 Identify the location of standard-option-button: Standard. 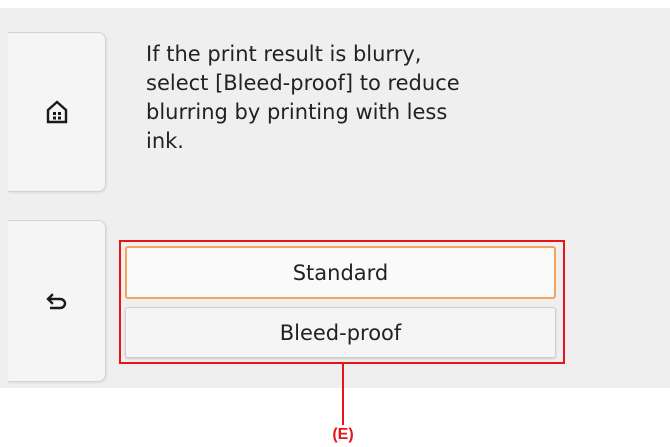
(340, 272).